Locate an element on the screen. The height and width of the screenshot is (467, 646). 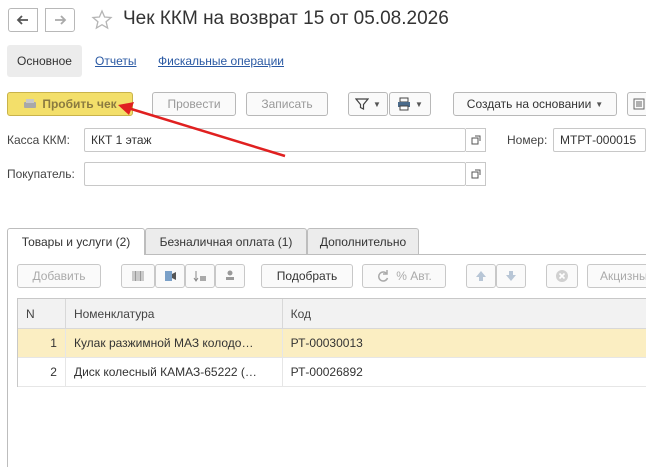
tab-main: Основное is located at coordinates (44, 61).